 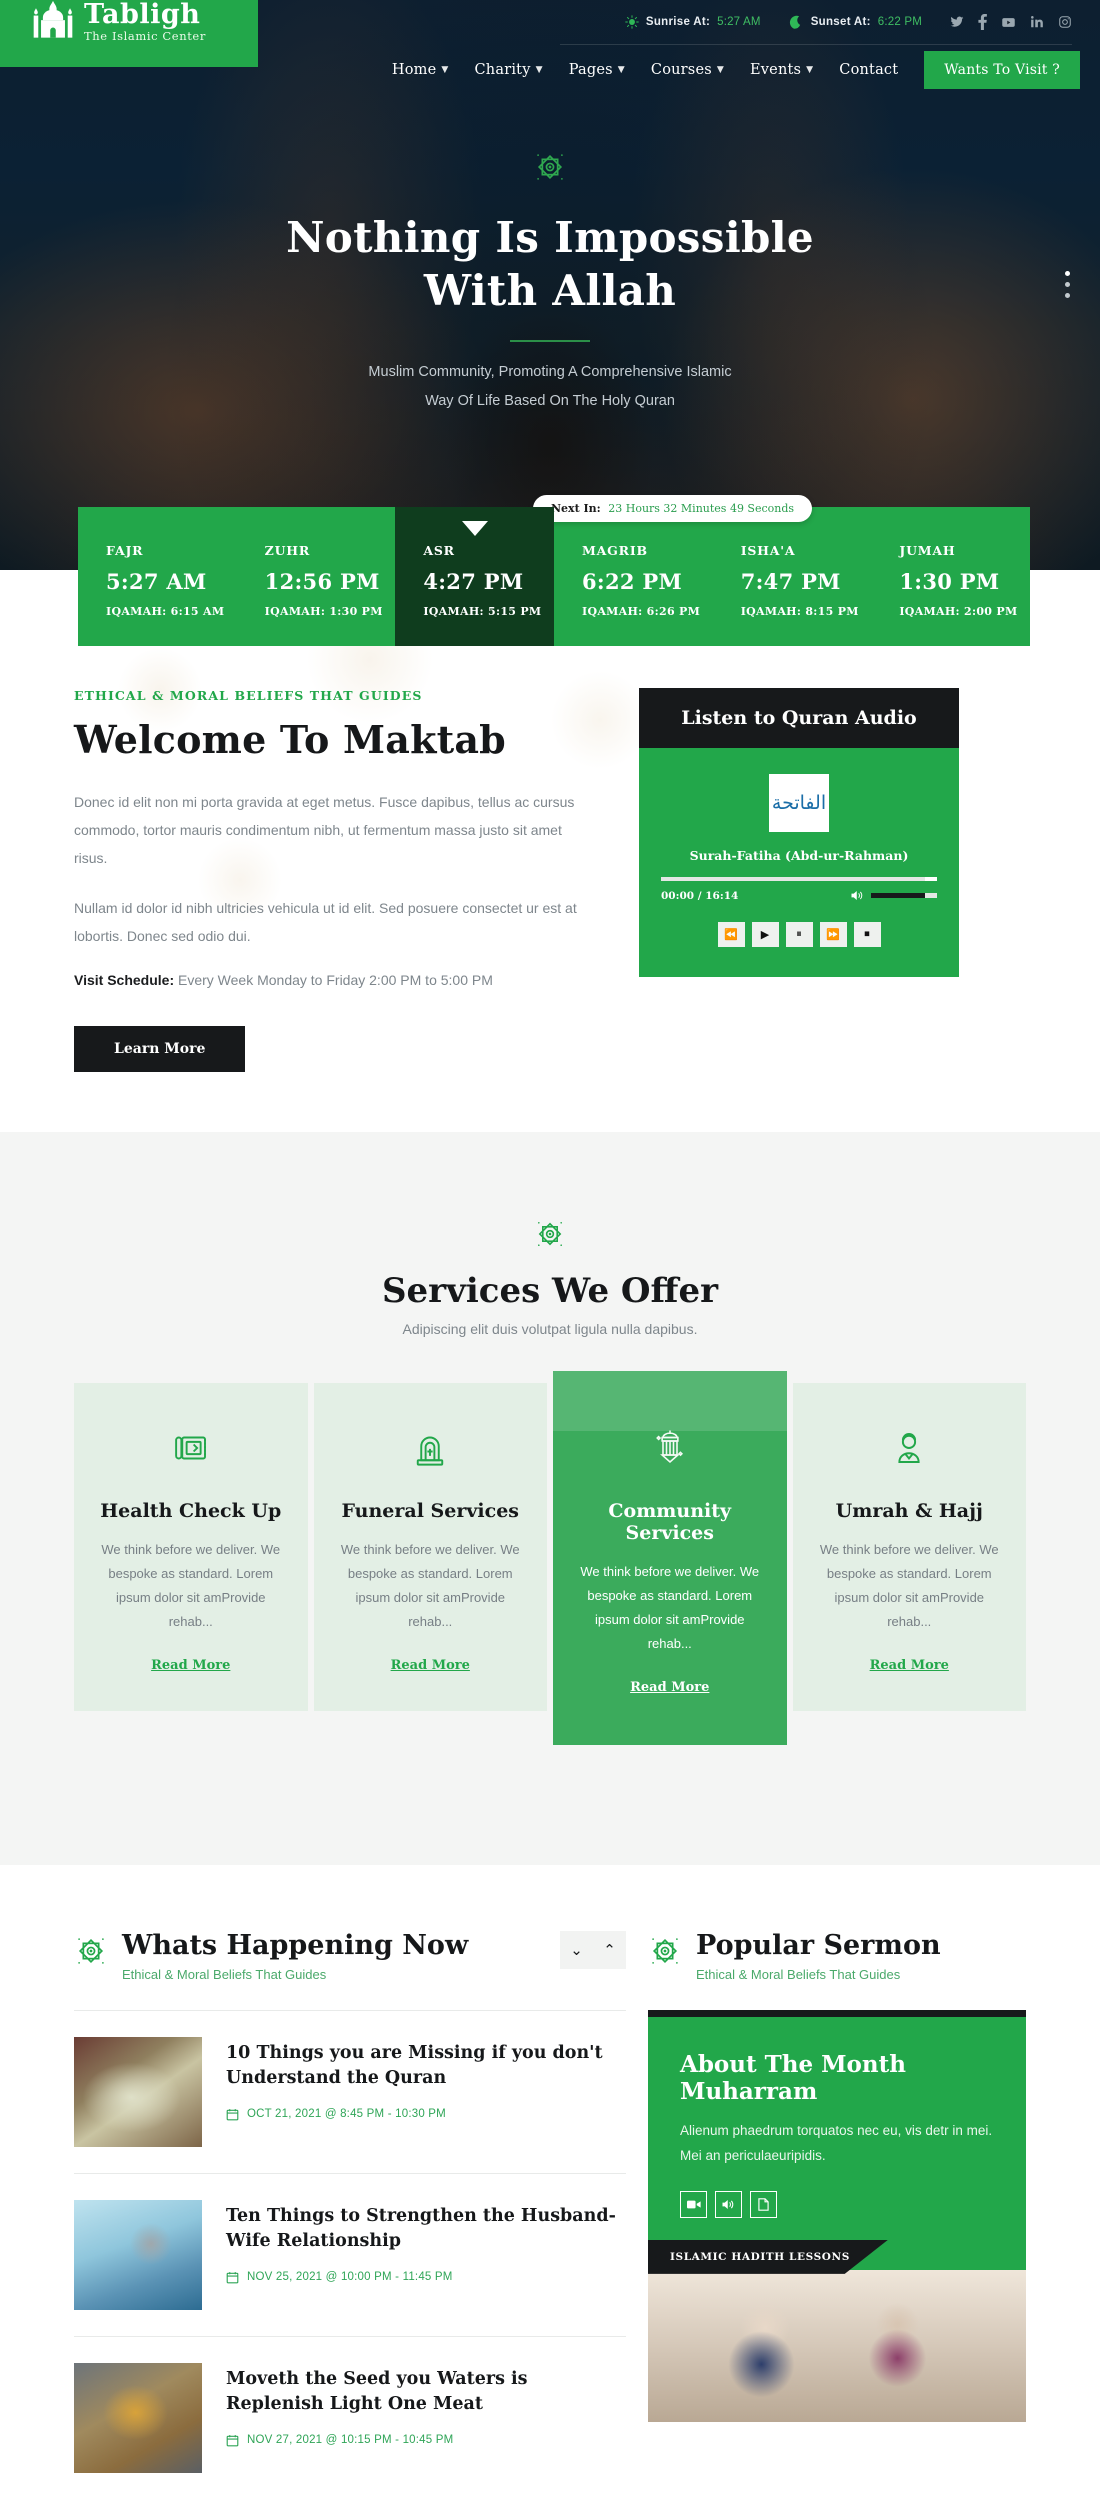 What do you see at coordinates (799, 718) in the screenshot?
I see `audio-player-header: Listen to Quran Audio` at bounding box center [799, 718].